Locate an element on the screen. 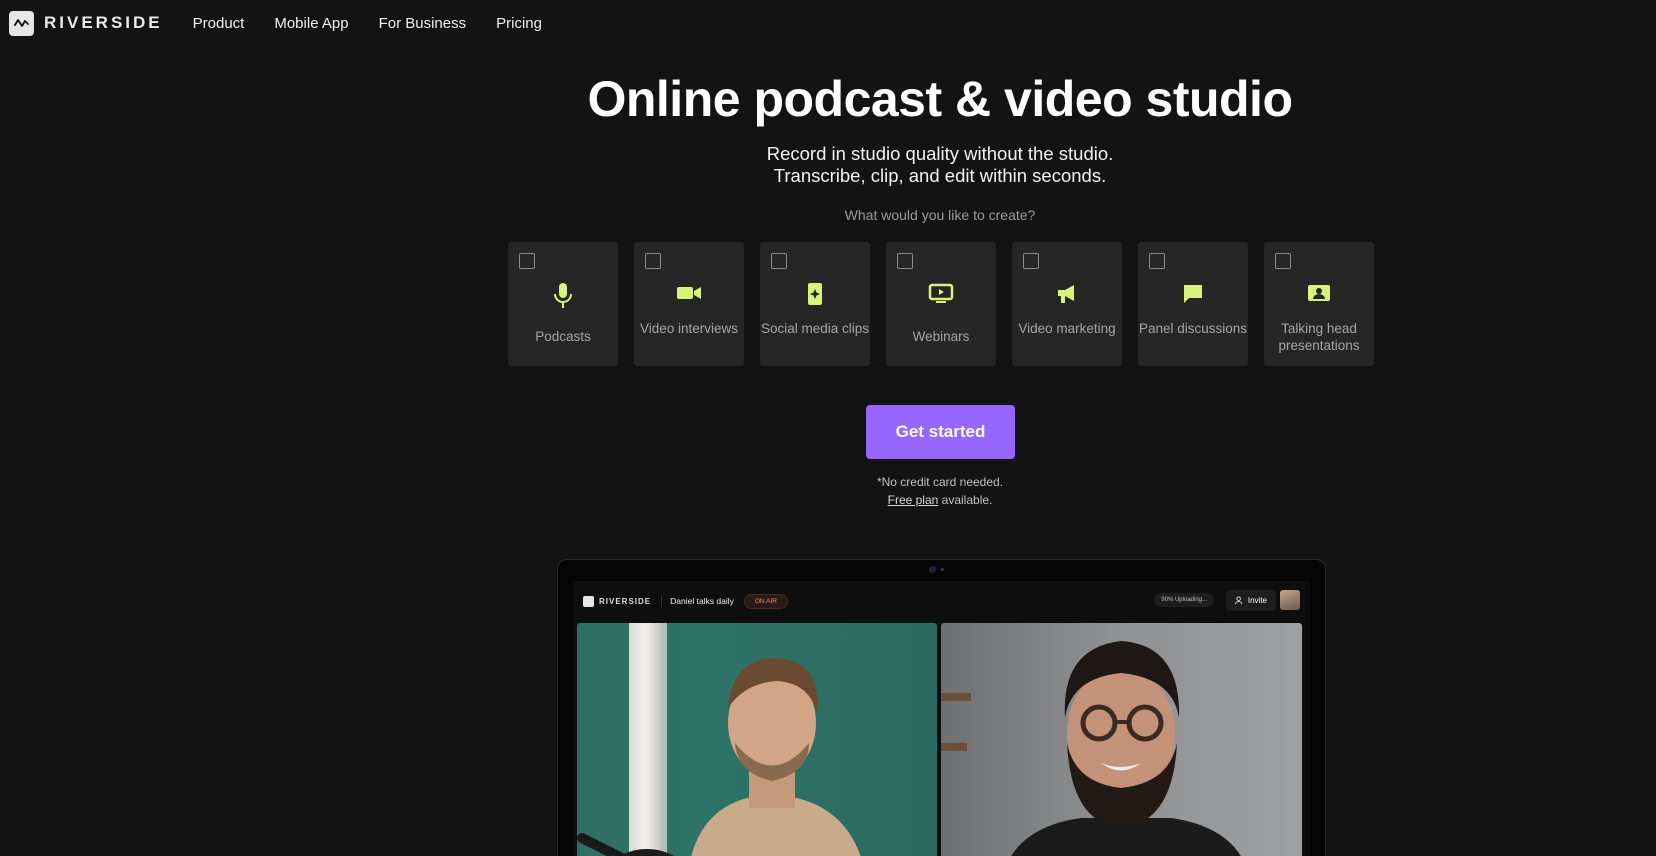 The height and width of the screenshot is (856, 1656). option-label: Podcasts is located at coordinates (563, 336).